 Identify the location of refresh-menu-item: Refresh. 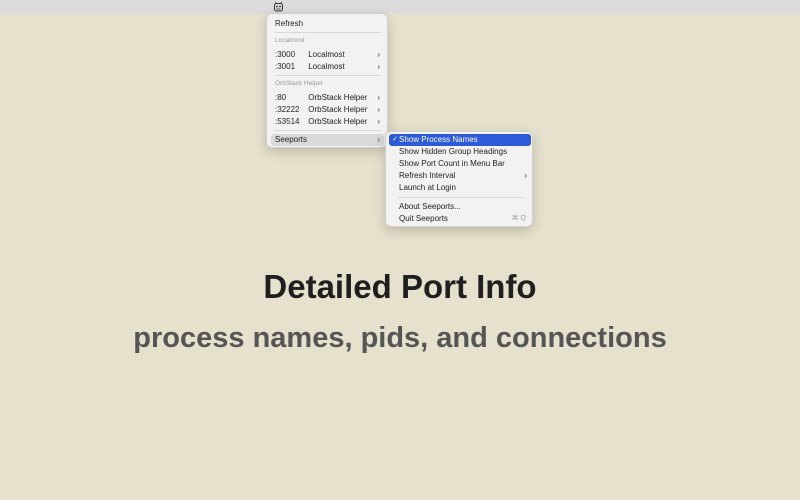
(327, 23).